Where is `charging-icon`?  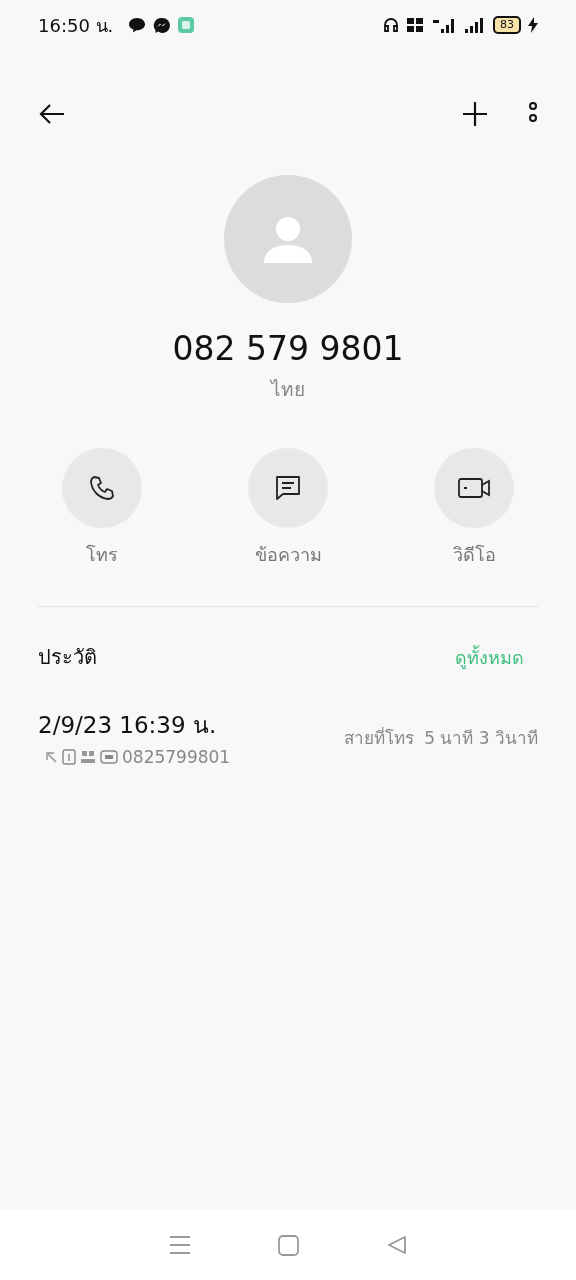
charging-icon is located at coordinates (533, 25).